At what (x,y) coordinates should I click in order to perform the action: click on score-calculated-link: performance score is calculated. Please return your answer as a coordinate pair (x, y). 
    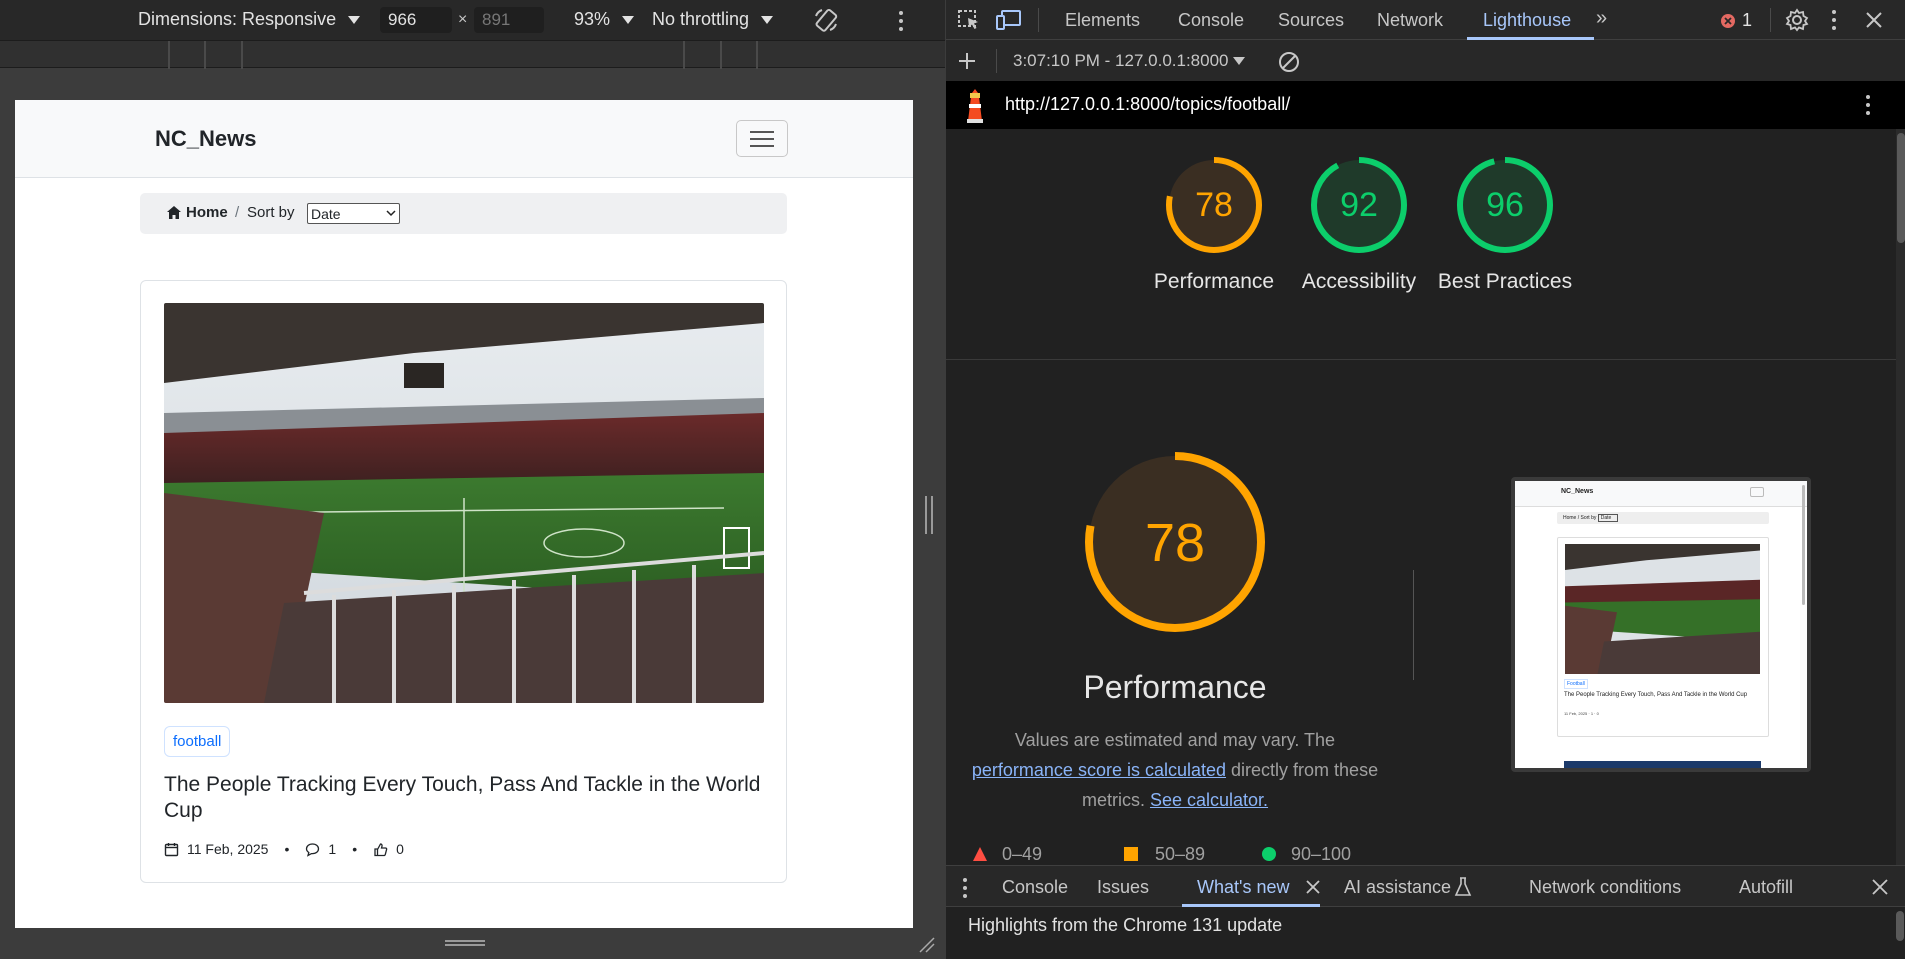
    Looking at the image, I should click on (1099, 770).